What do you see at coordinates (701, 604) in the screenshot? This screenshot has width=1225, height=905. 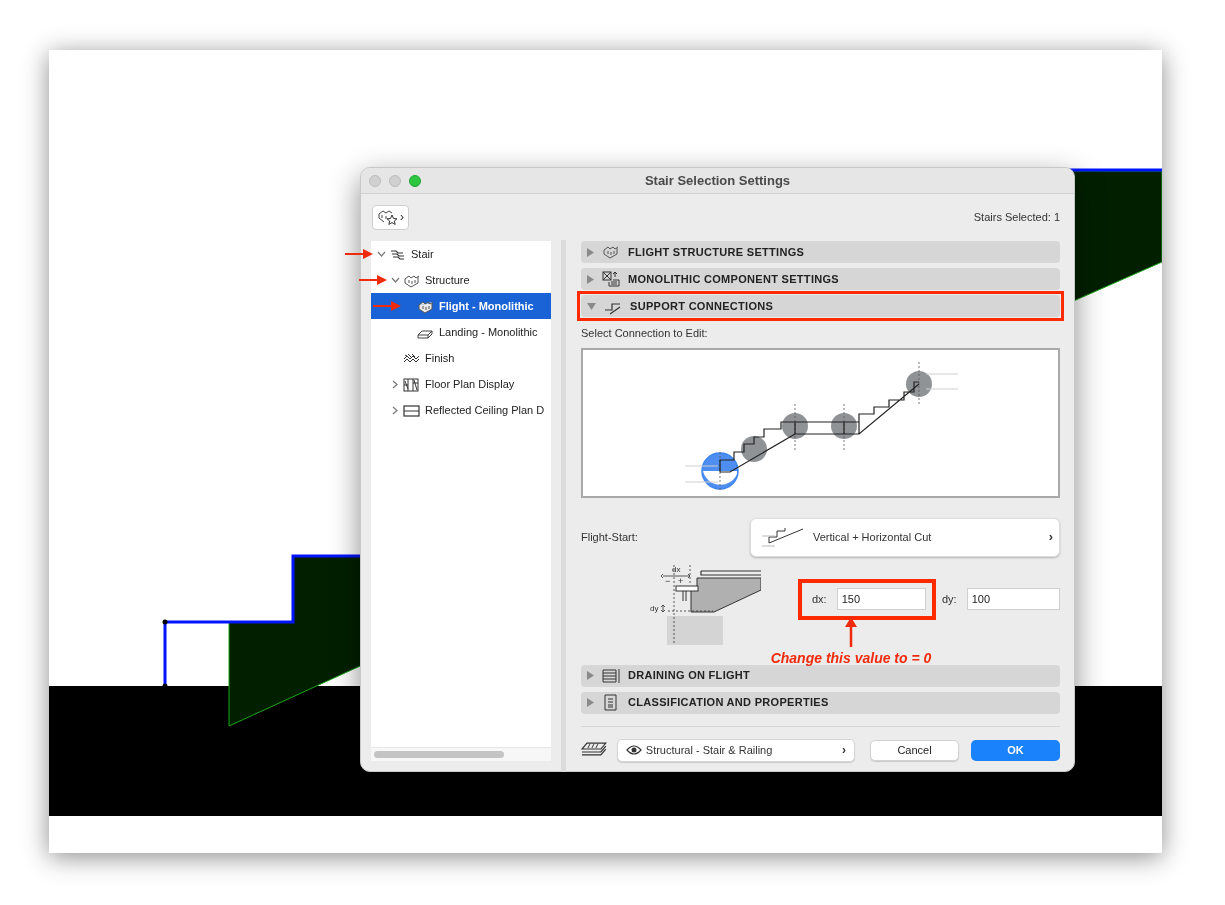 I see `offset-diagram-drawing: dx − + dy` at bounding box center [701, 604].